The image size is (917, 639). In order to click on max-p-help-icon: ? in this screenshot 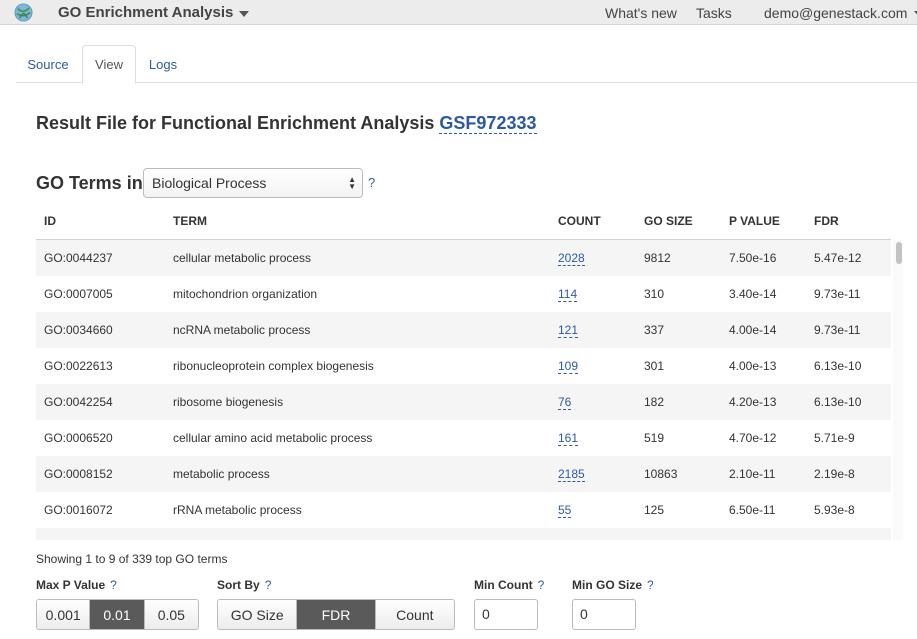, I will do `click(113, 585)`.